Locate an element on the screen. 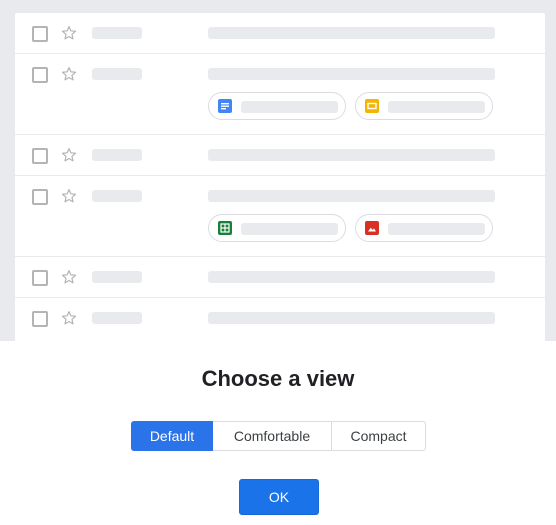 This screenshot has width=556, height=525. sheets-icon is located at coordinates (225, 228).